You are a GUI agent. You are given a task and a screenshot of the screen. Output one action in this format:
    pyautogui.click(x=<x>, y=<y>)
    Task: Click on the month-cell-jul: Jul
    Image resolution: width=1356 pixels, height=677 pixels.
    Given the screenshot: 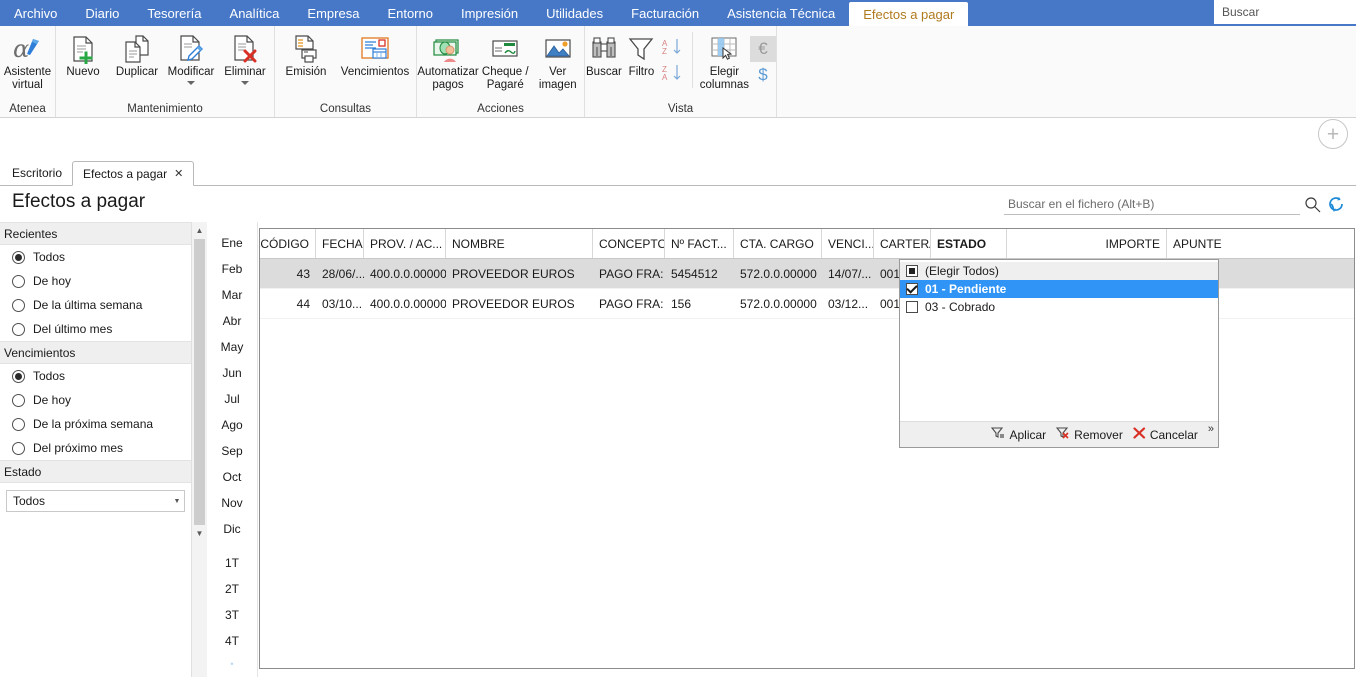 What is the action you would take?
    pyautogui.click(x=232, y=399)
    